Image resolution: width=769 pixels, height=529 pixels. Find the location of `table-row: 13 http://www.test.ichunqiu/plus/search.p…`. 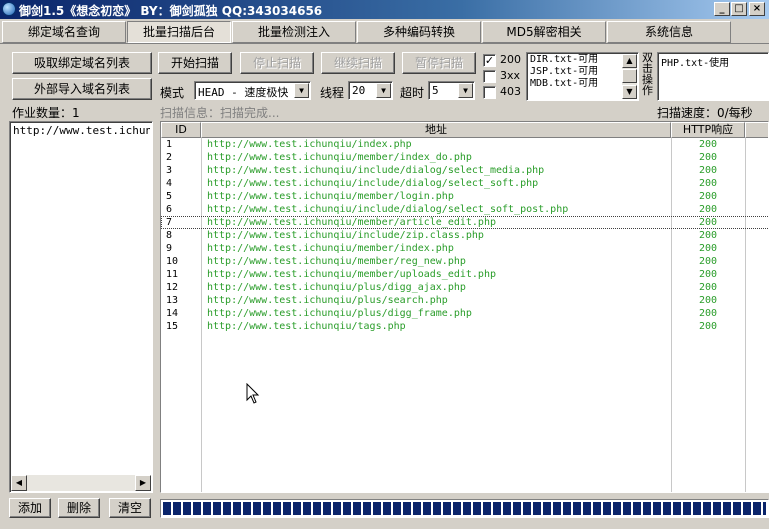

table-row: 13 http://www.test.ichunqiu/plus/search.p… is located at coordinates (464, 300).